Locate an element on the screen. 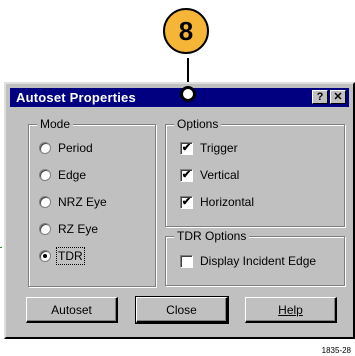 The image size is (355, 356). option-trigger: ✔ Trigger is located at coordinates (209, 148).